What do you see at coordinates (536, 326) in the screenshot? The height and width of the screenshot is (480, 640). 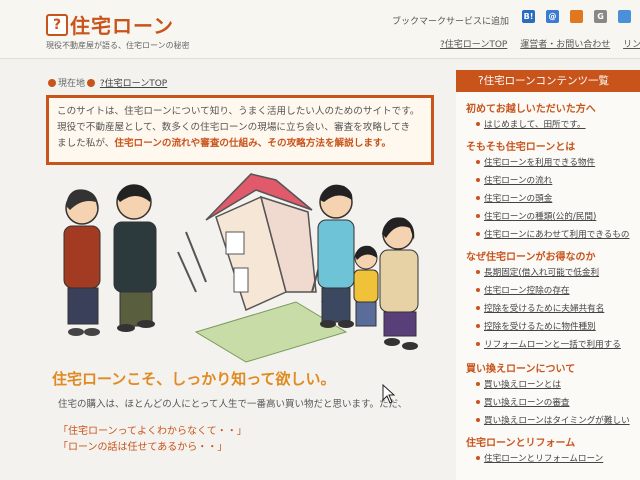 I see `sidebar-link: 控除を受けるために物件種別` at bounding box center [536, 326].